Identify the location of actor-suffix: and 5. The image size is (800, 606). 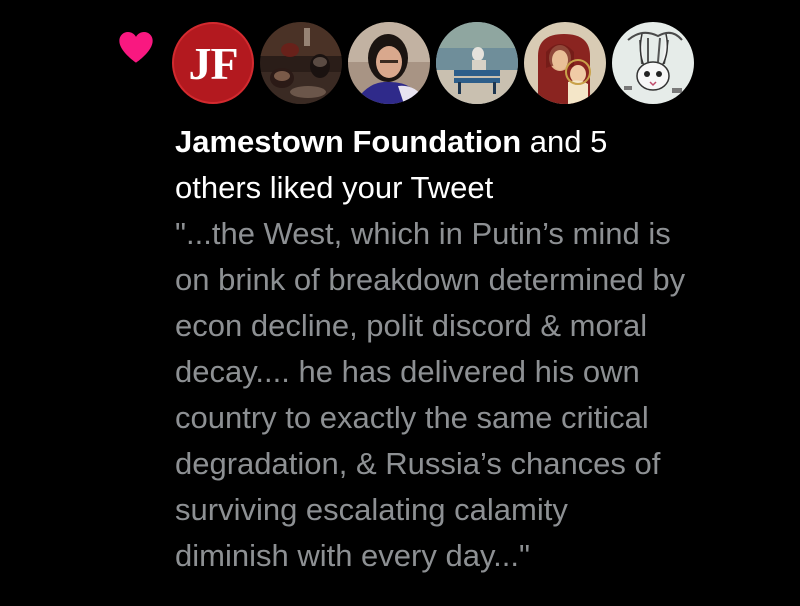
(564, 141).